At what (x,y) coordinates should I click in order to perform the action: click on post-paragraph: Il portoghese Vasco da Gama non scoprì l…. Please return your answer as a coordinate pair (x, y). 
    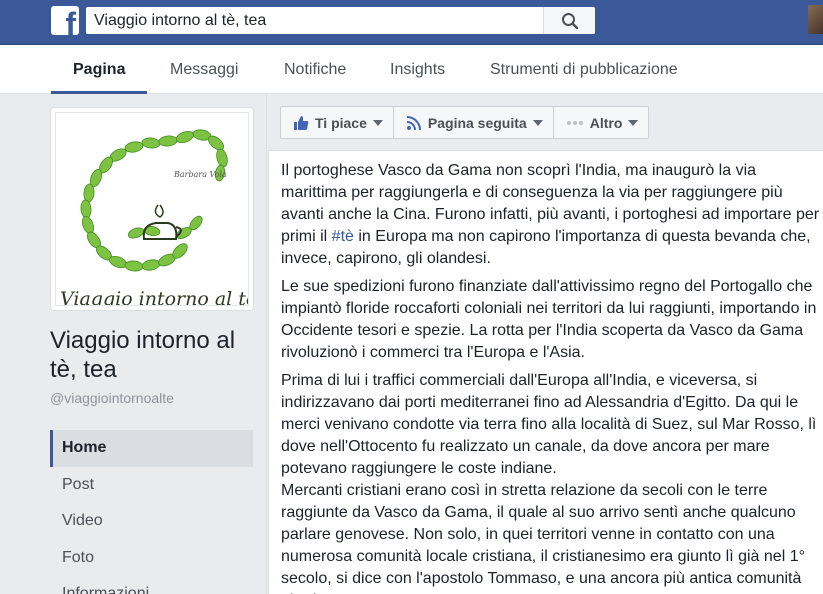
    Looking at the image, I should click on (550, 214).